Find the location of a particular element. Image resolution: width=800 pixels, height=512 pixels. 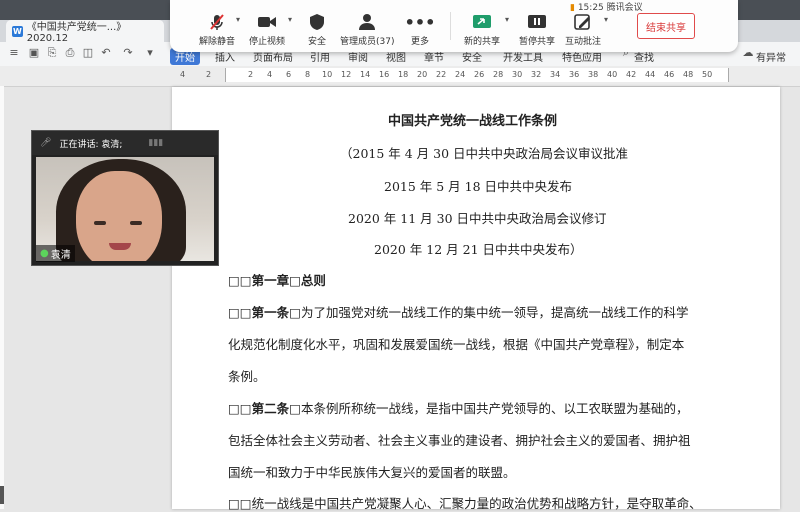

new-share-button: 新的共享 is located at coordinates (482, 29).